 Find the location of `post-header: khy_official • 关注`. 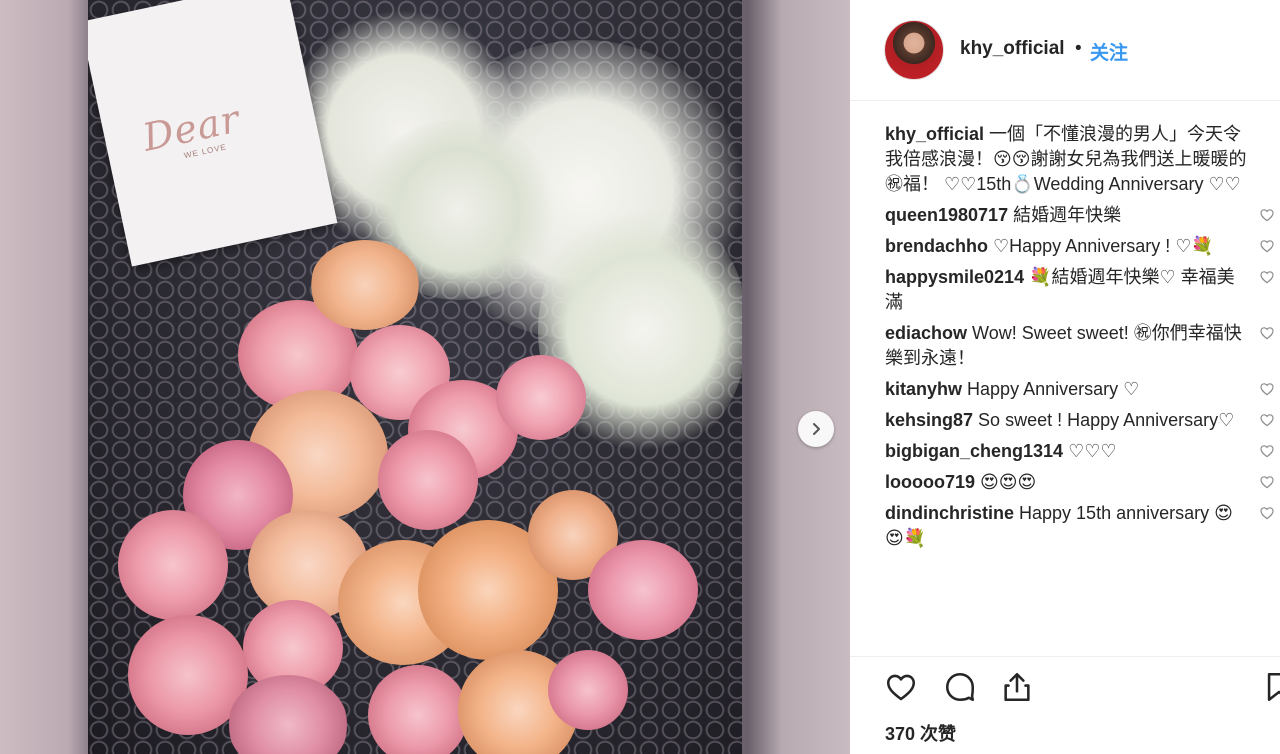

post-header: khy_official • 关注 is located at coordinates (1065, 50).